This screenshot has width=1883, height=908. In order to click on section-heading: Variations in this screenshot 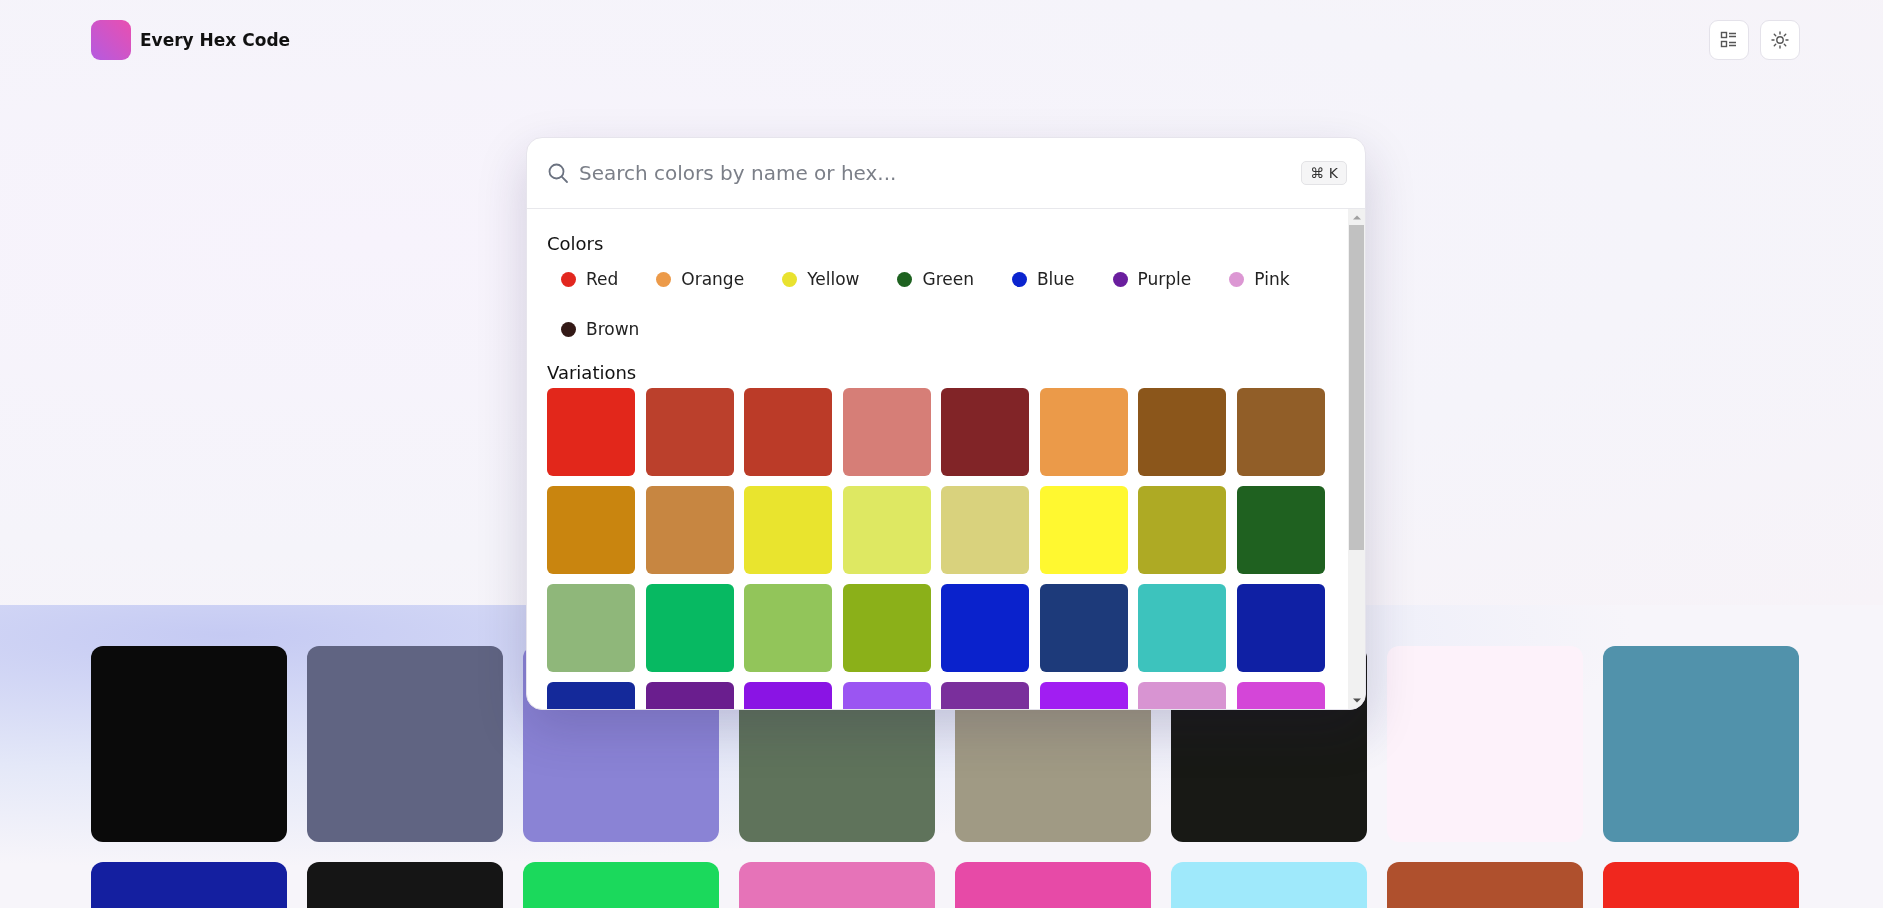, I will do `click(592, 372)`.